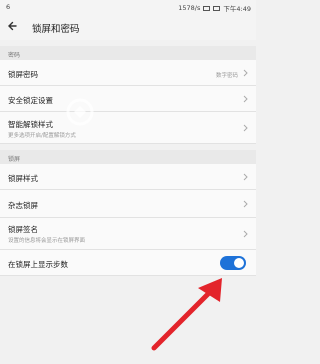  Describe the element at coordinates (207, 8) in the screenshot. I see `signal-icon` at that location.